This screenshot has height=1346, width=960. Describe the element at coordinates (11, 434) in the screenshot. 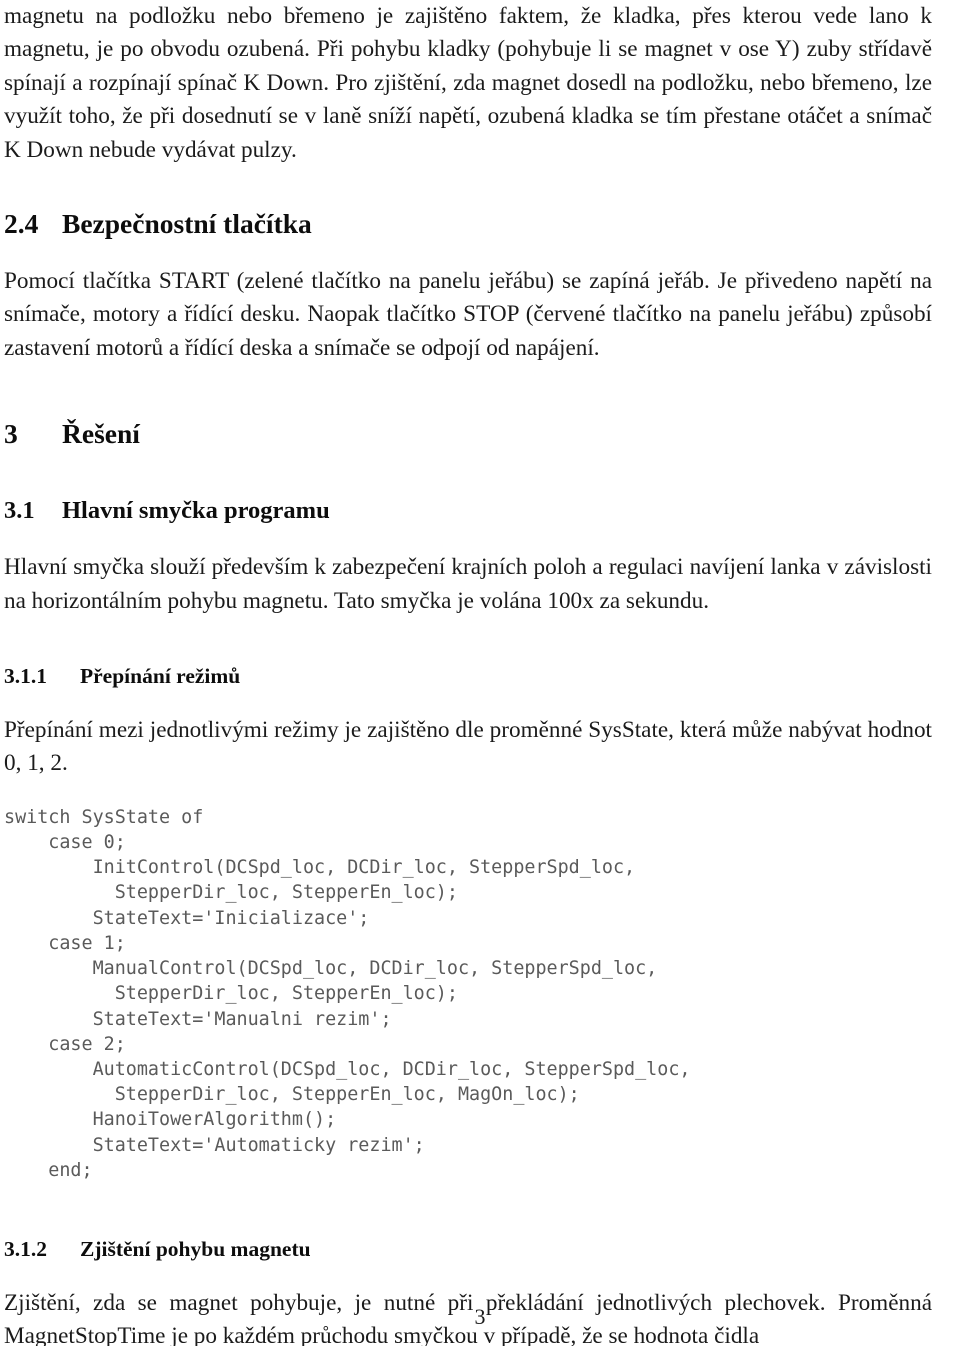

I see `heading-section-3-number: 3` at that location.